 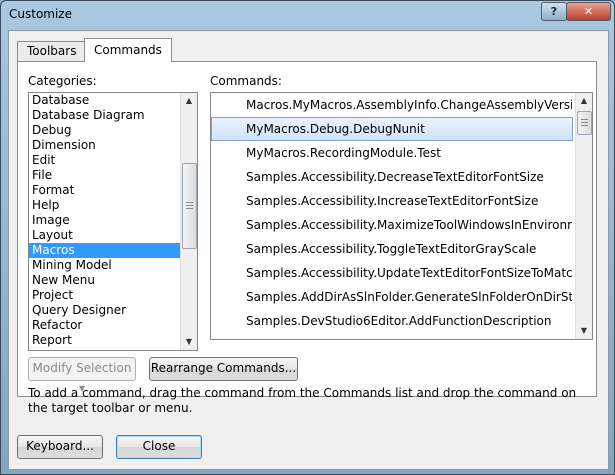 I want to click on category-item: Debug, so click(x=104, y=130).